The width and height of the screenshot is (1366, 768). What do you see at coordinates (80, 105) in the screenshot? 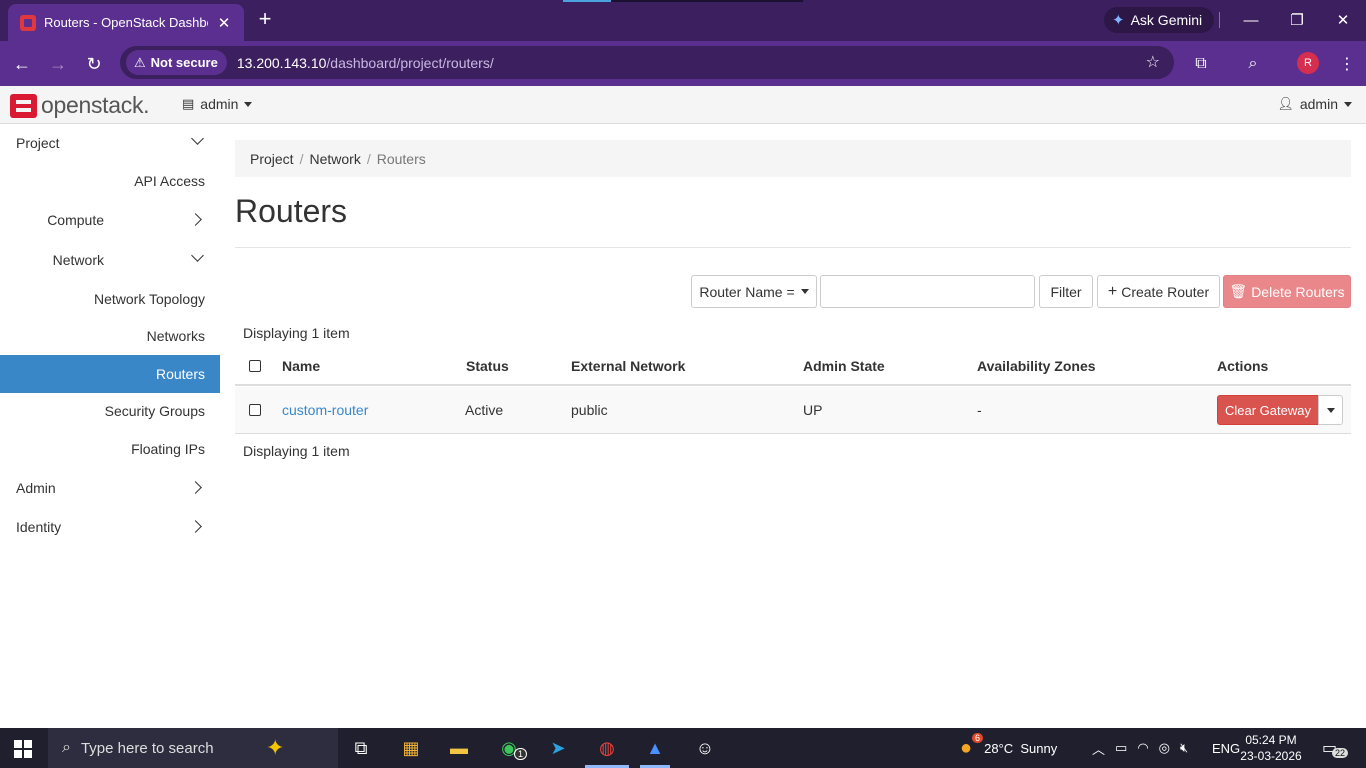
I see `openstack-logo: openstack.` at bounding box center [80, 105].